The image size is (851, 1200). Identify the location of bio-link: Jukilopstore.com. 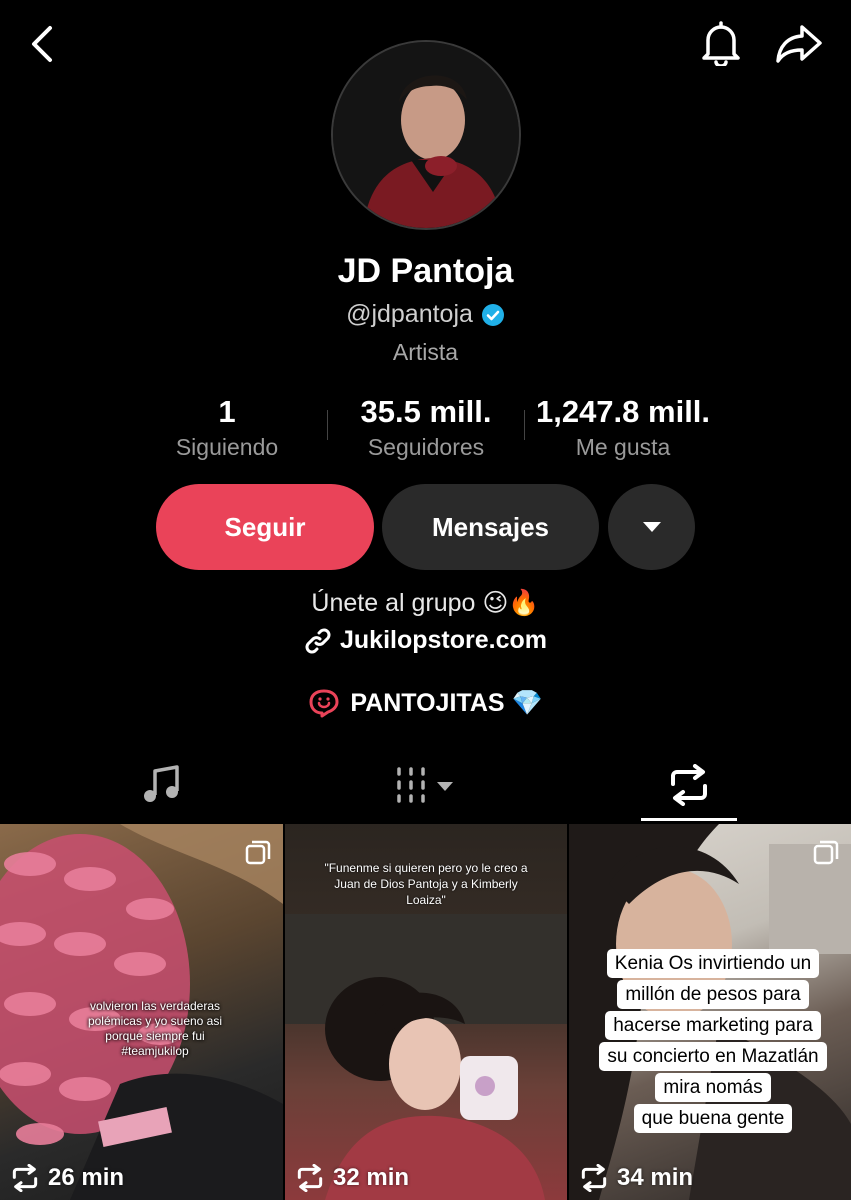
(425, 640).